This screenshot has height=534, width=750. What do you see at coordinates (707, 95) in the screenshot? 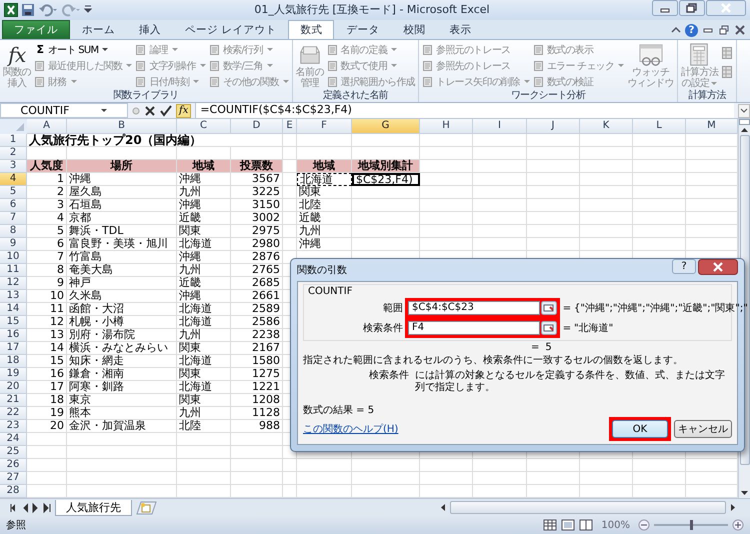
I see `group-label: 計算方法` at bounding box center [707, 95].